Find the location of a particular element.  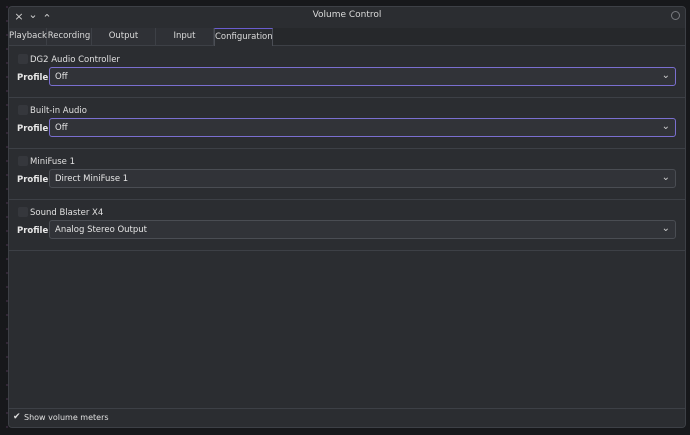

device-card: DG2 Audio Controller Profile: Off ⌄ is located at coordinates (347, 72).